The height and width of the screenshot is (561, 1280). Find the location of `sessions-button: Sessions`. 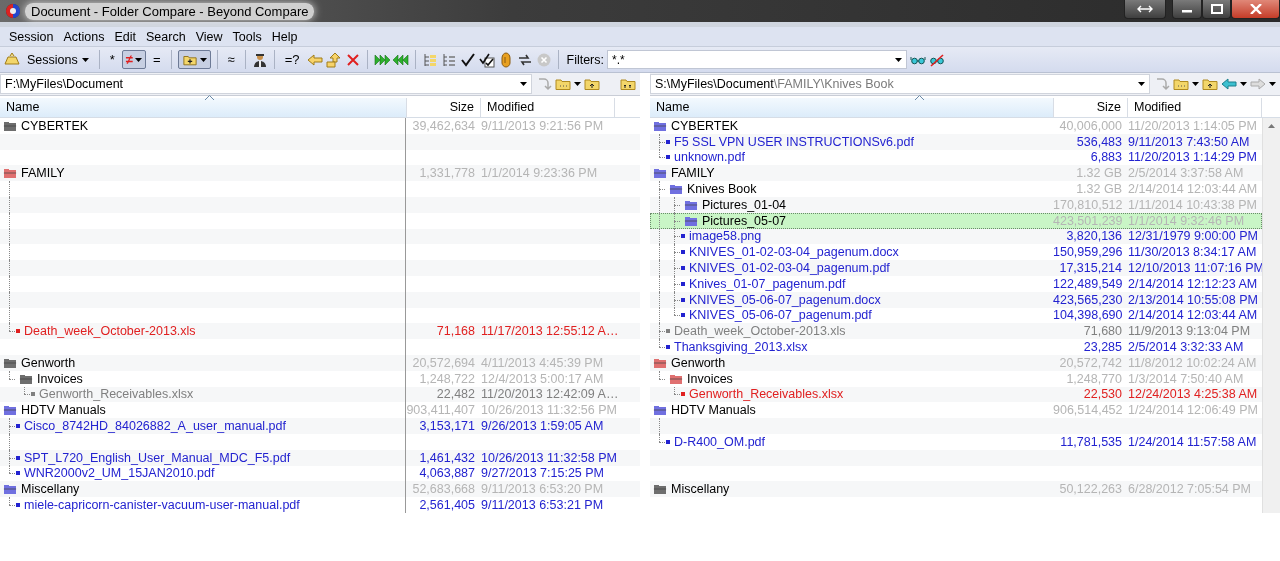

sessions-button: Sessions is located at coordinates (58, 59).